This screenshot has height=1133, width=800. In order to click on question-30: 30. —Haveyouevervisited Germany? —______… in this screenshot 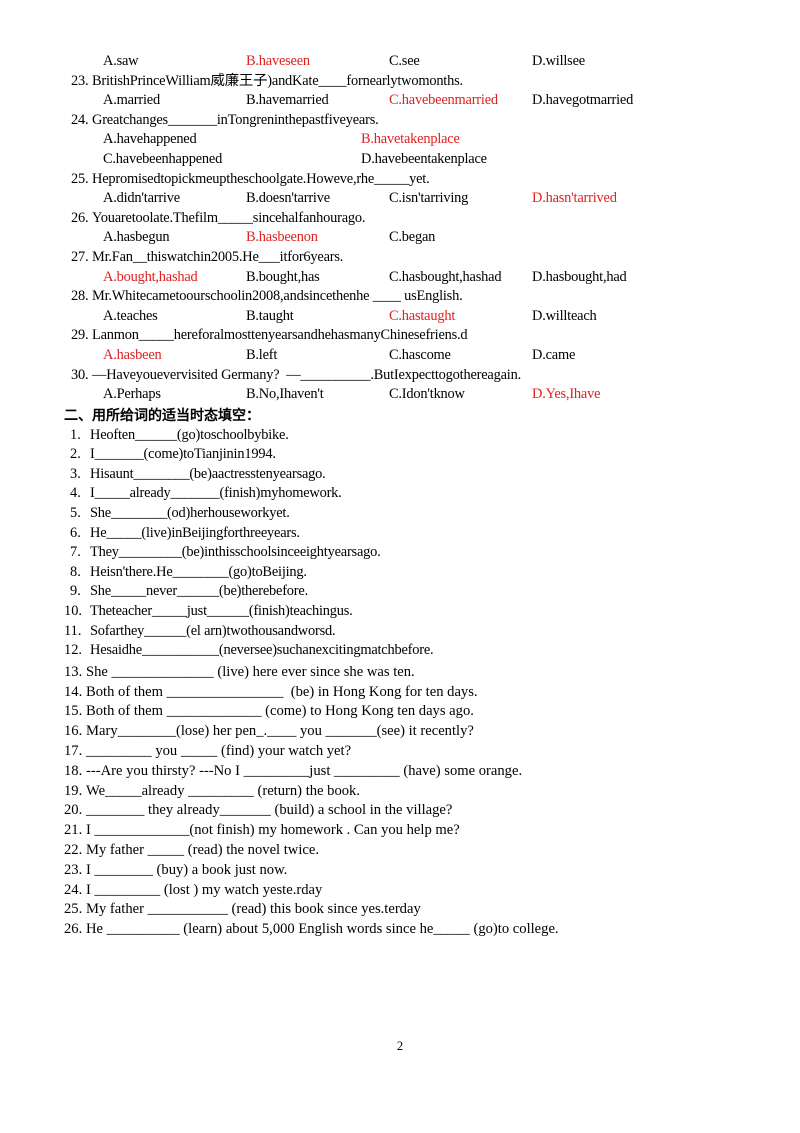, I will do `click(400, 385)`.